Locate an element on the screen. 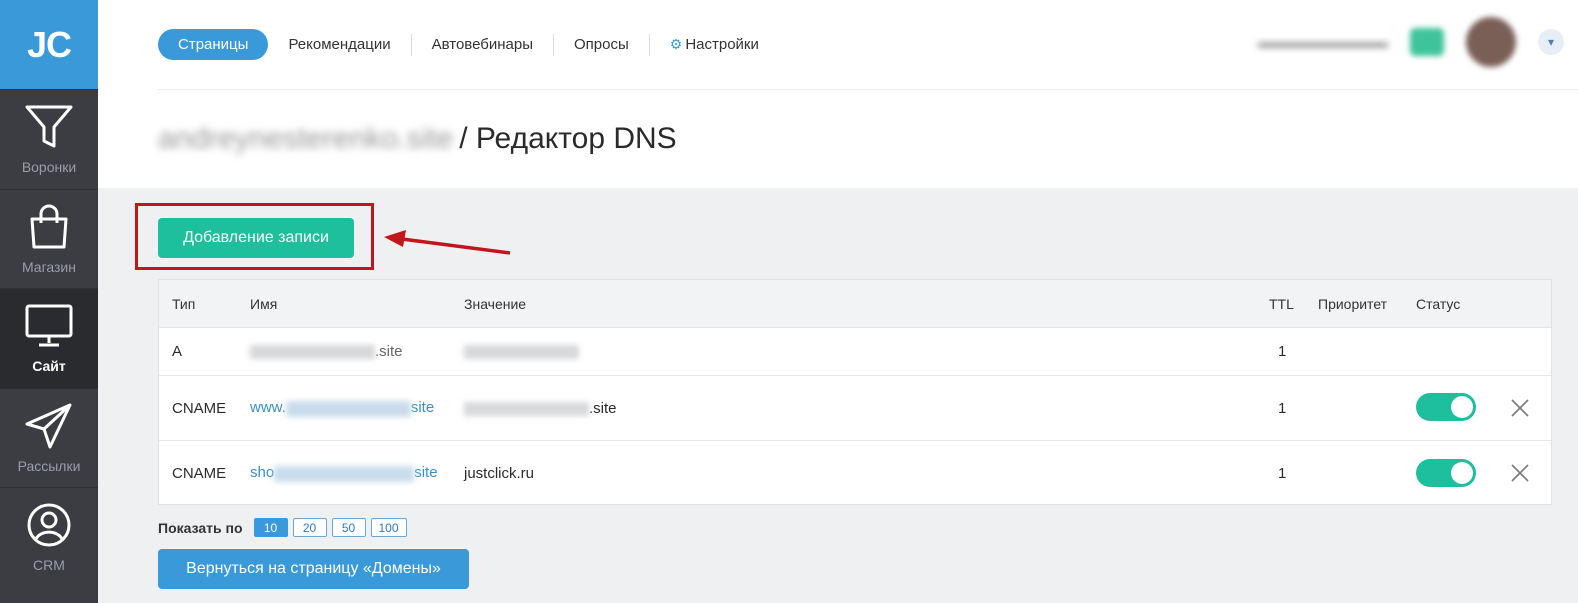 The image size is (1578, 603). column-priority: Приоритет is located at coordinates (1353, 303).